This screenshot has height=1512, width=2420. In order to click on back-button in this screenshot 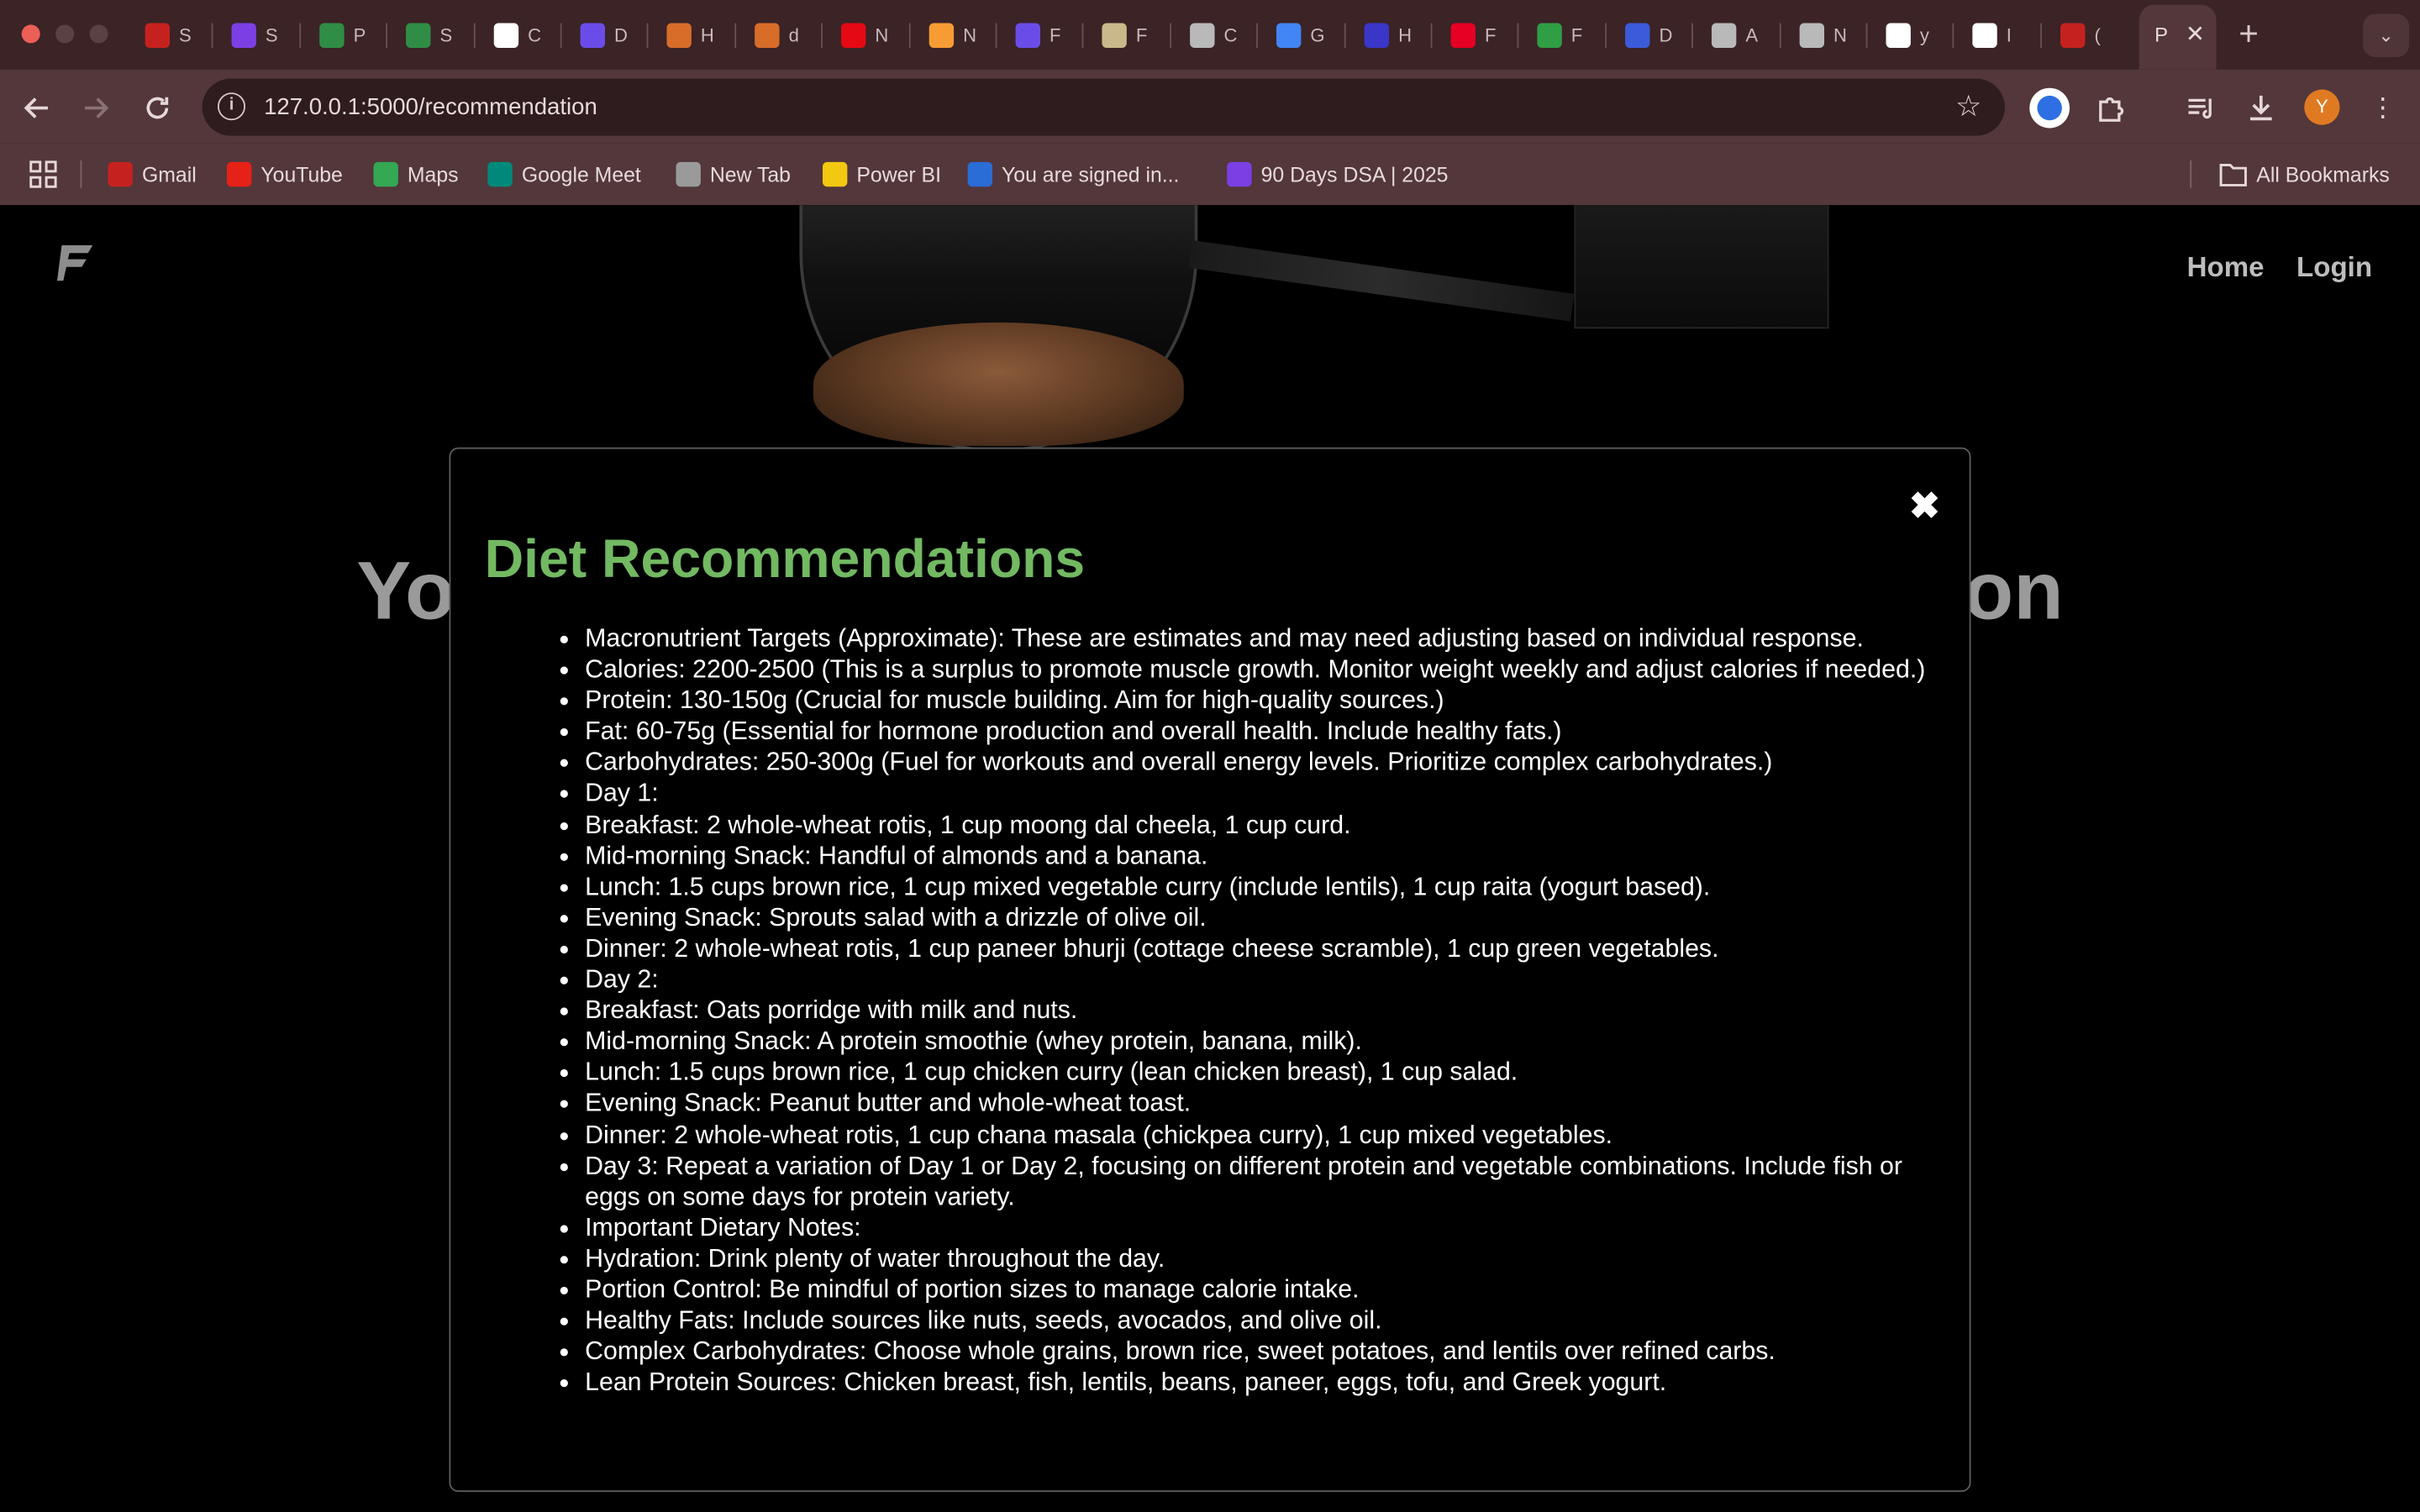, I will do `click(36, 108)`.